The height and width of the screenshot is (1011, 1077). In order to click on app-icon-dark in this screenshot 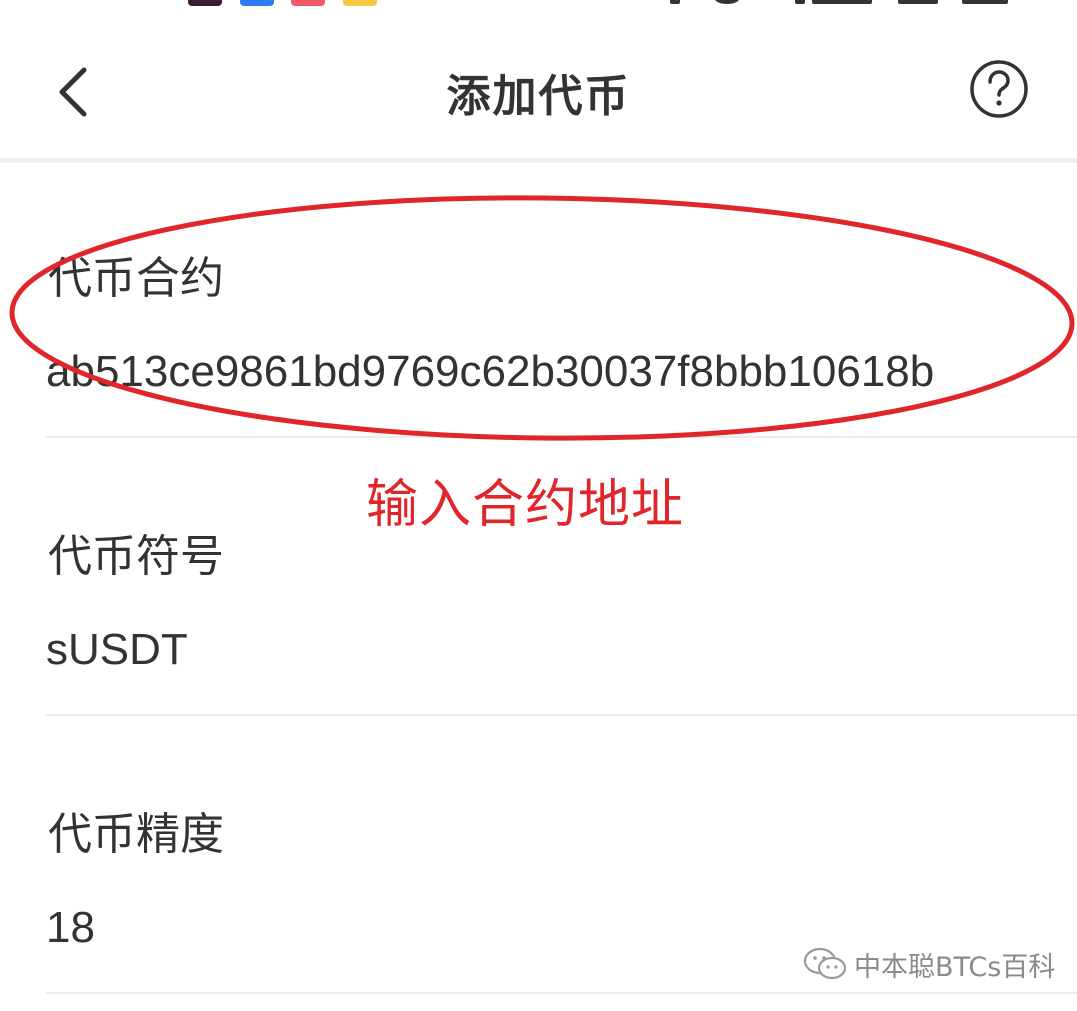, I will do `click(205, 3)`.